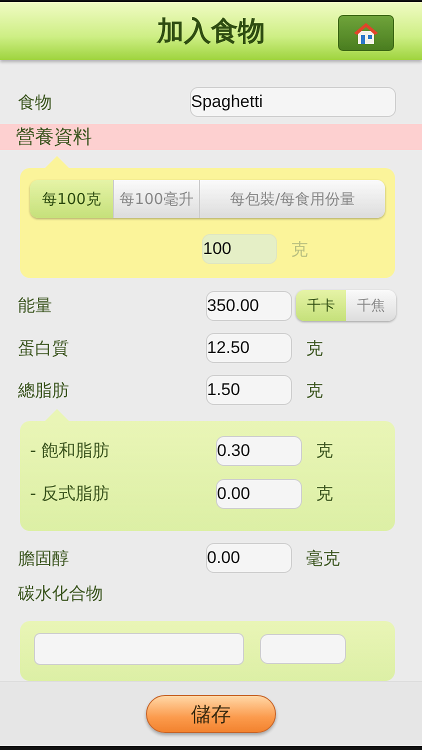  I want to click on house-icon, so click(366, 33).